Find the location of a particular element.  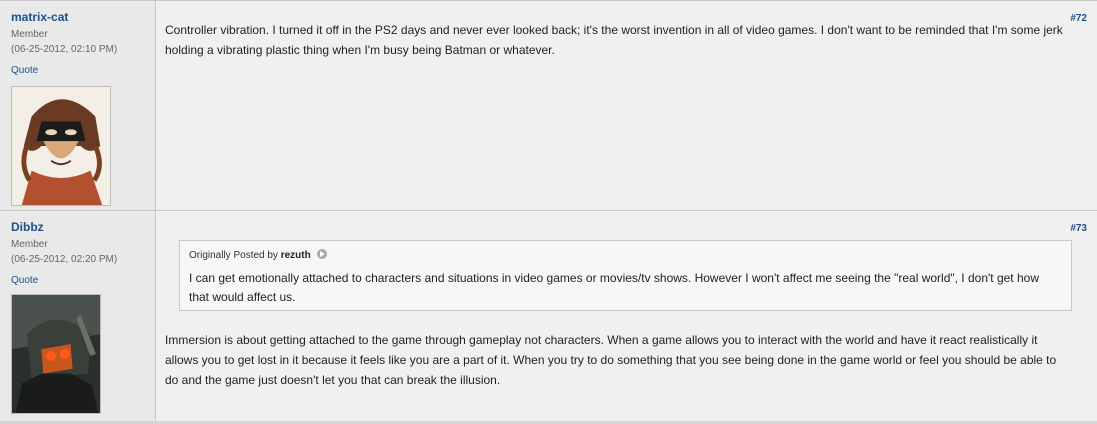

post-timestamp: (06-25-2012, 02:20 PM) is located at coordinates (64, 259).